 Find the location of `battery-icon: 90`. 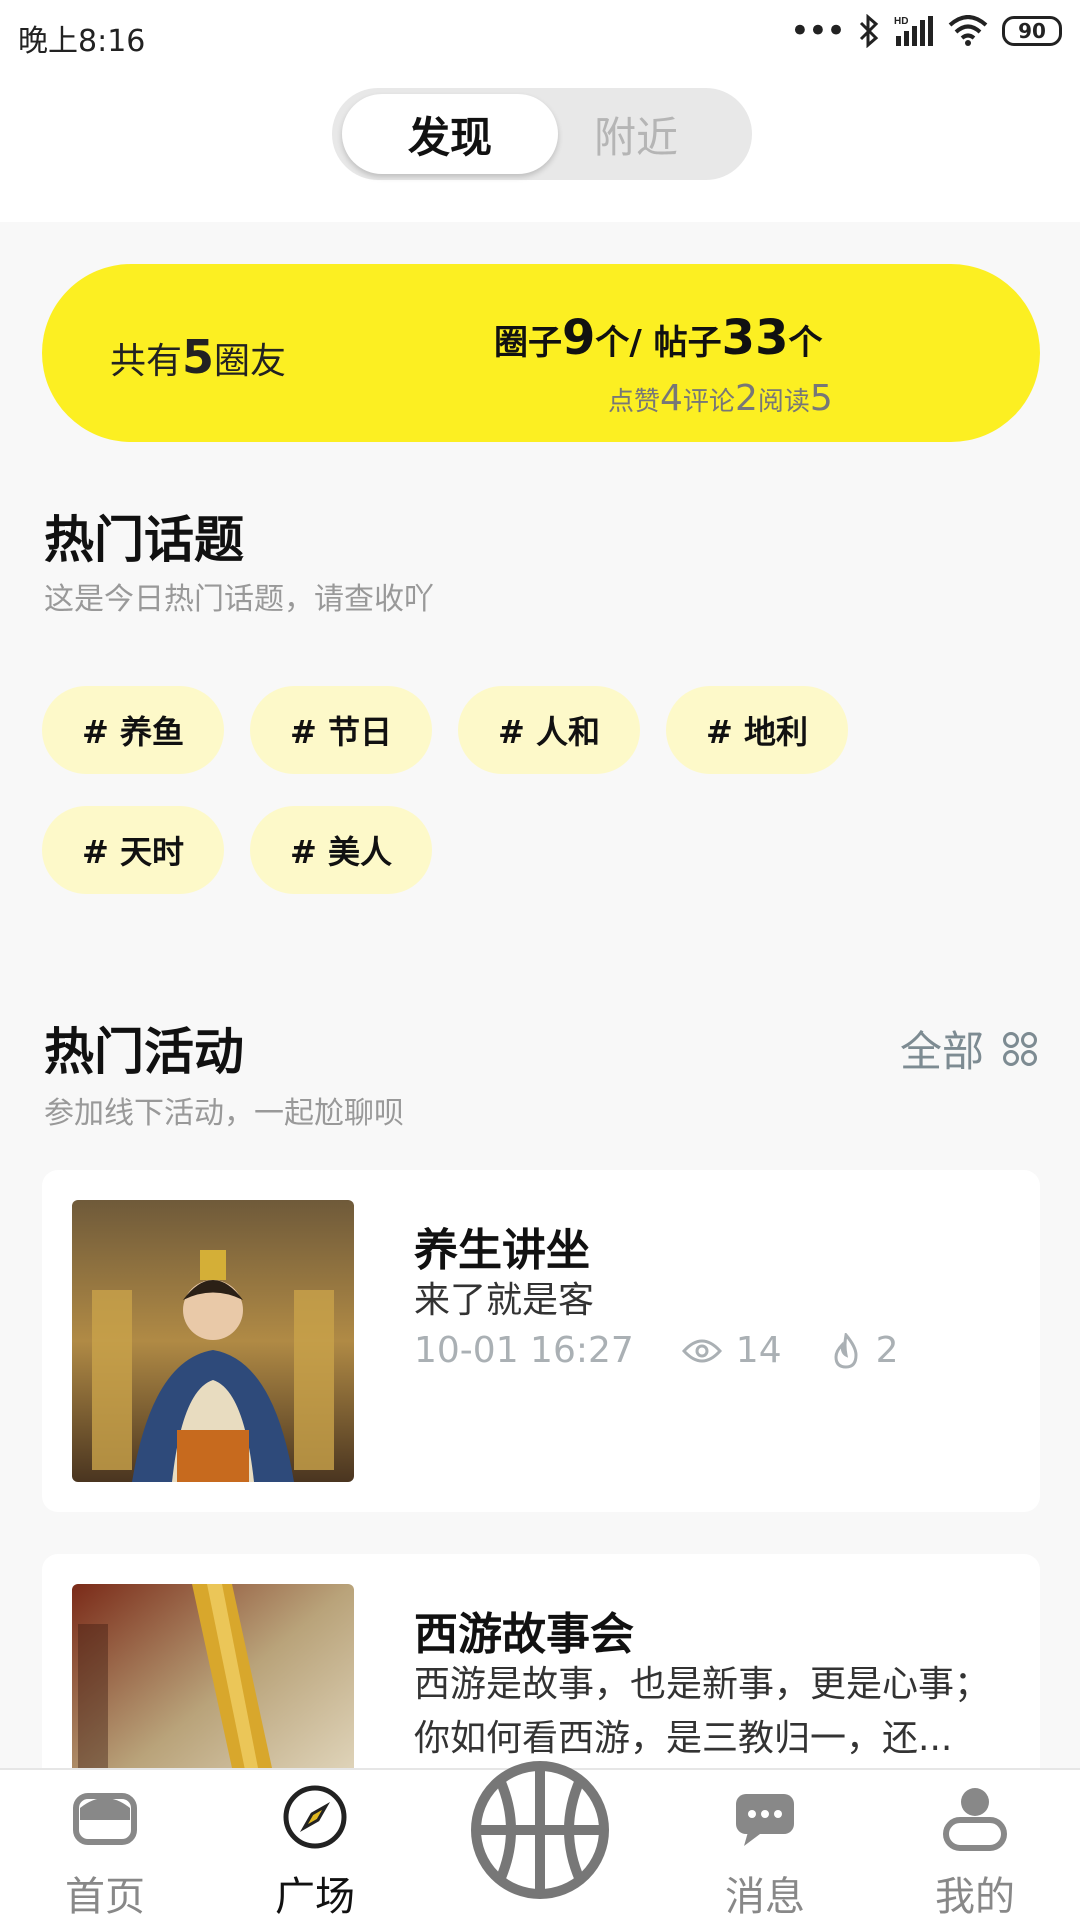

battery-icon: 90 is located at coordinates (1032, 31).